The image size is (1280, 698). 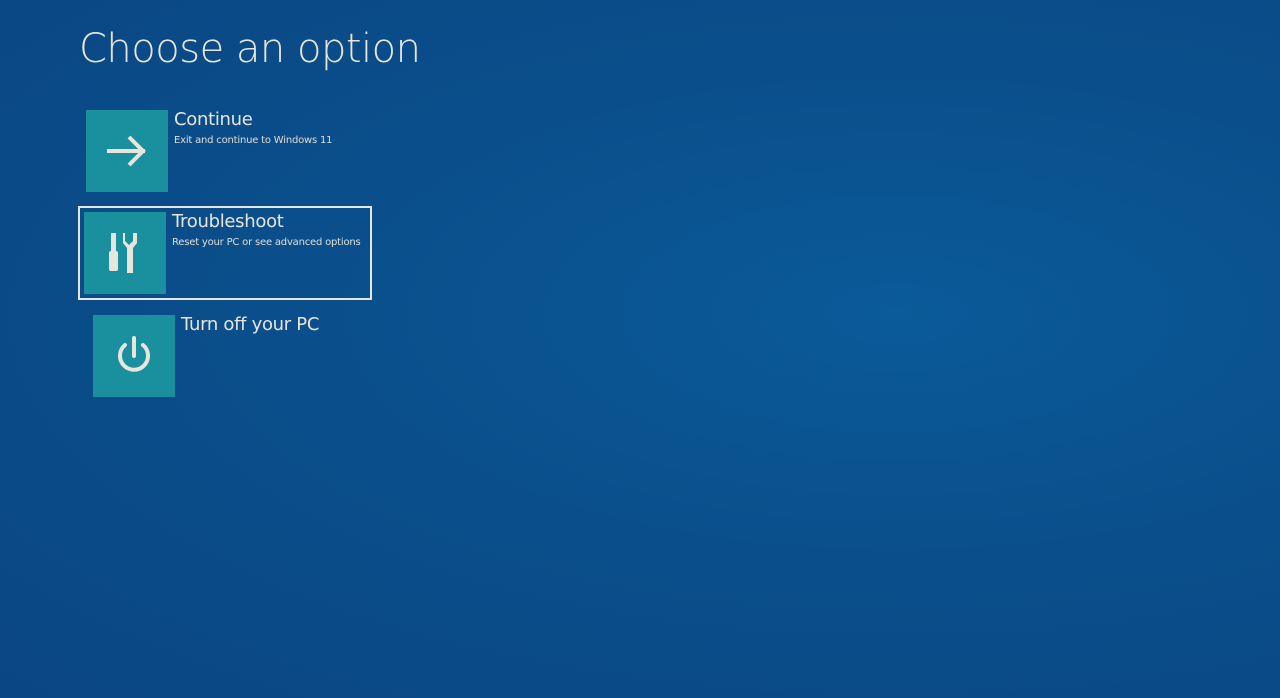 I want to click on continue-description: Exit and continue to Windows 11, so click(x=253, y=140).